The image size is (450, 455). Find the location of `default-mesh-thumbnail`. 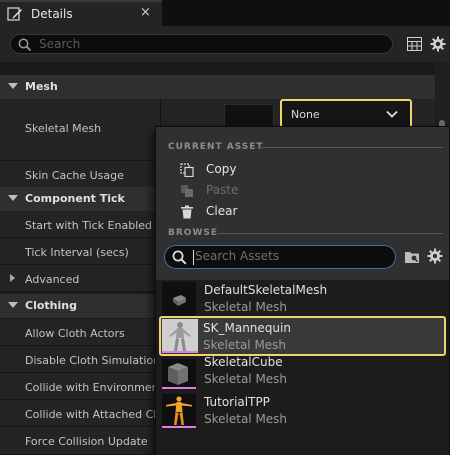

default-mesh-thumbnail is located at coordinates (179, 299).